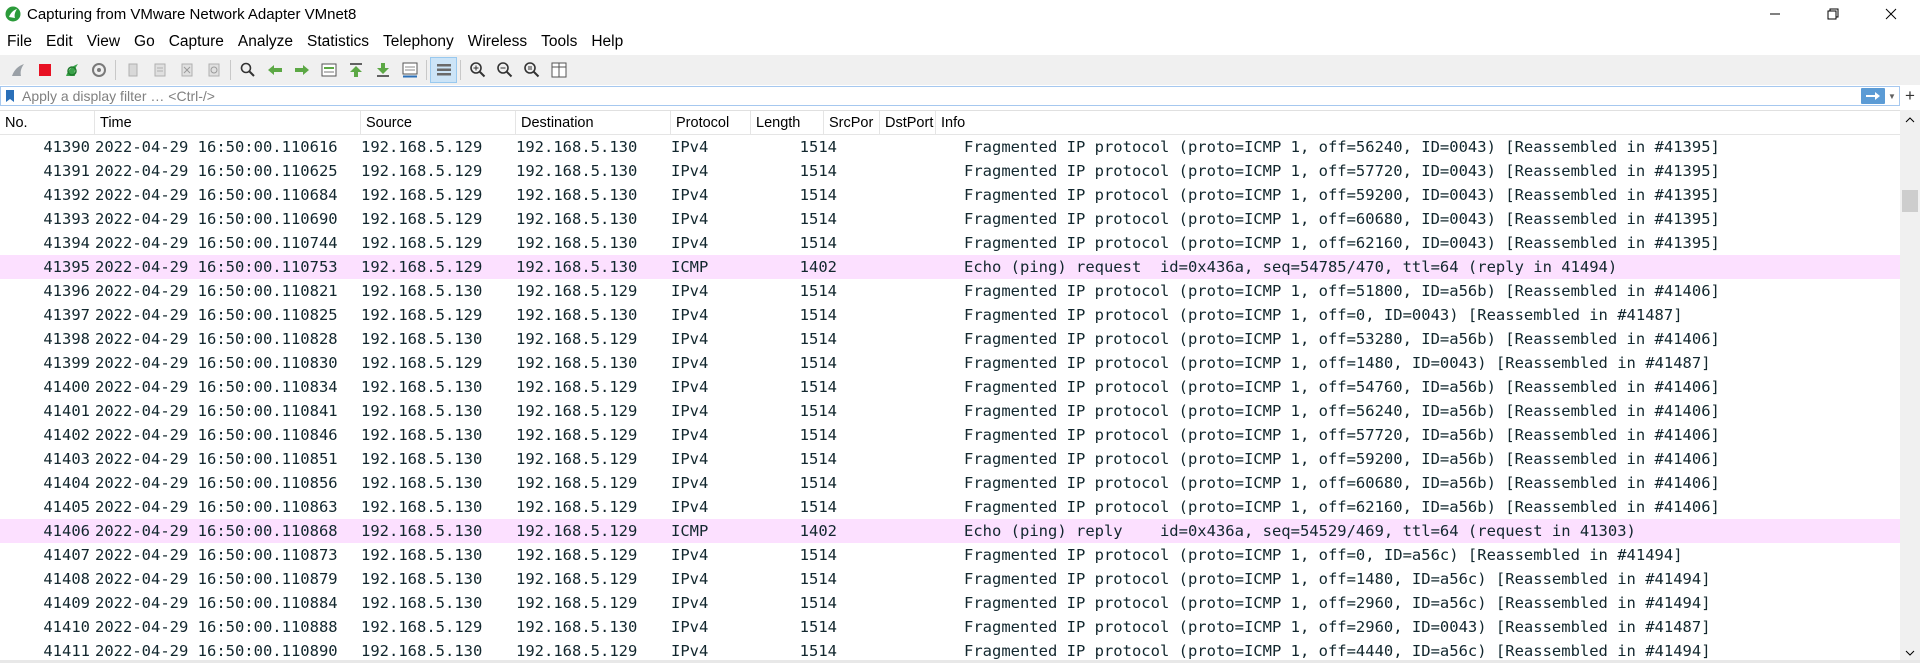  What do you see at coordinates (216, 411) in the screenshot?
I see `packet-time: 2022-04-29 16:50:00.110841` at bounding box center [216, 411].